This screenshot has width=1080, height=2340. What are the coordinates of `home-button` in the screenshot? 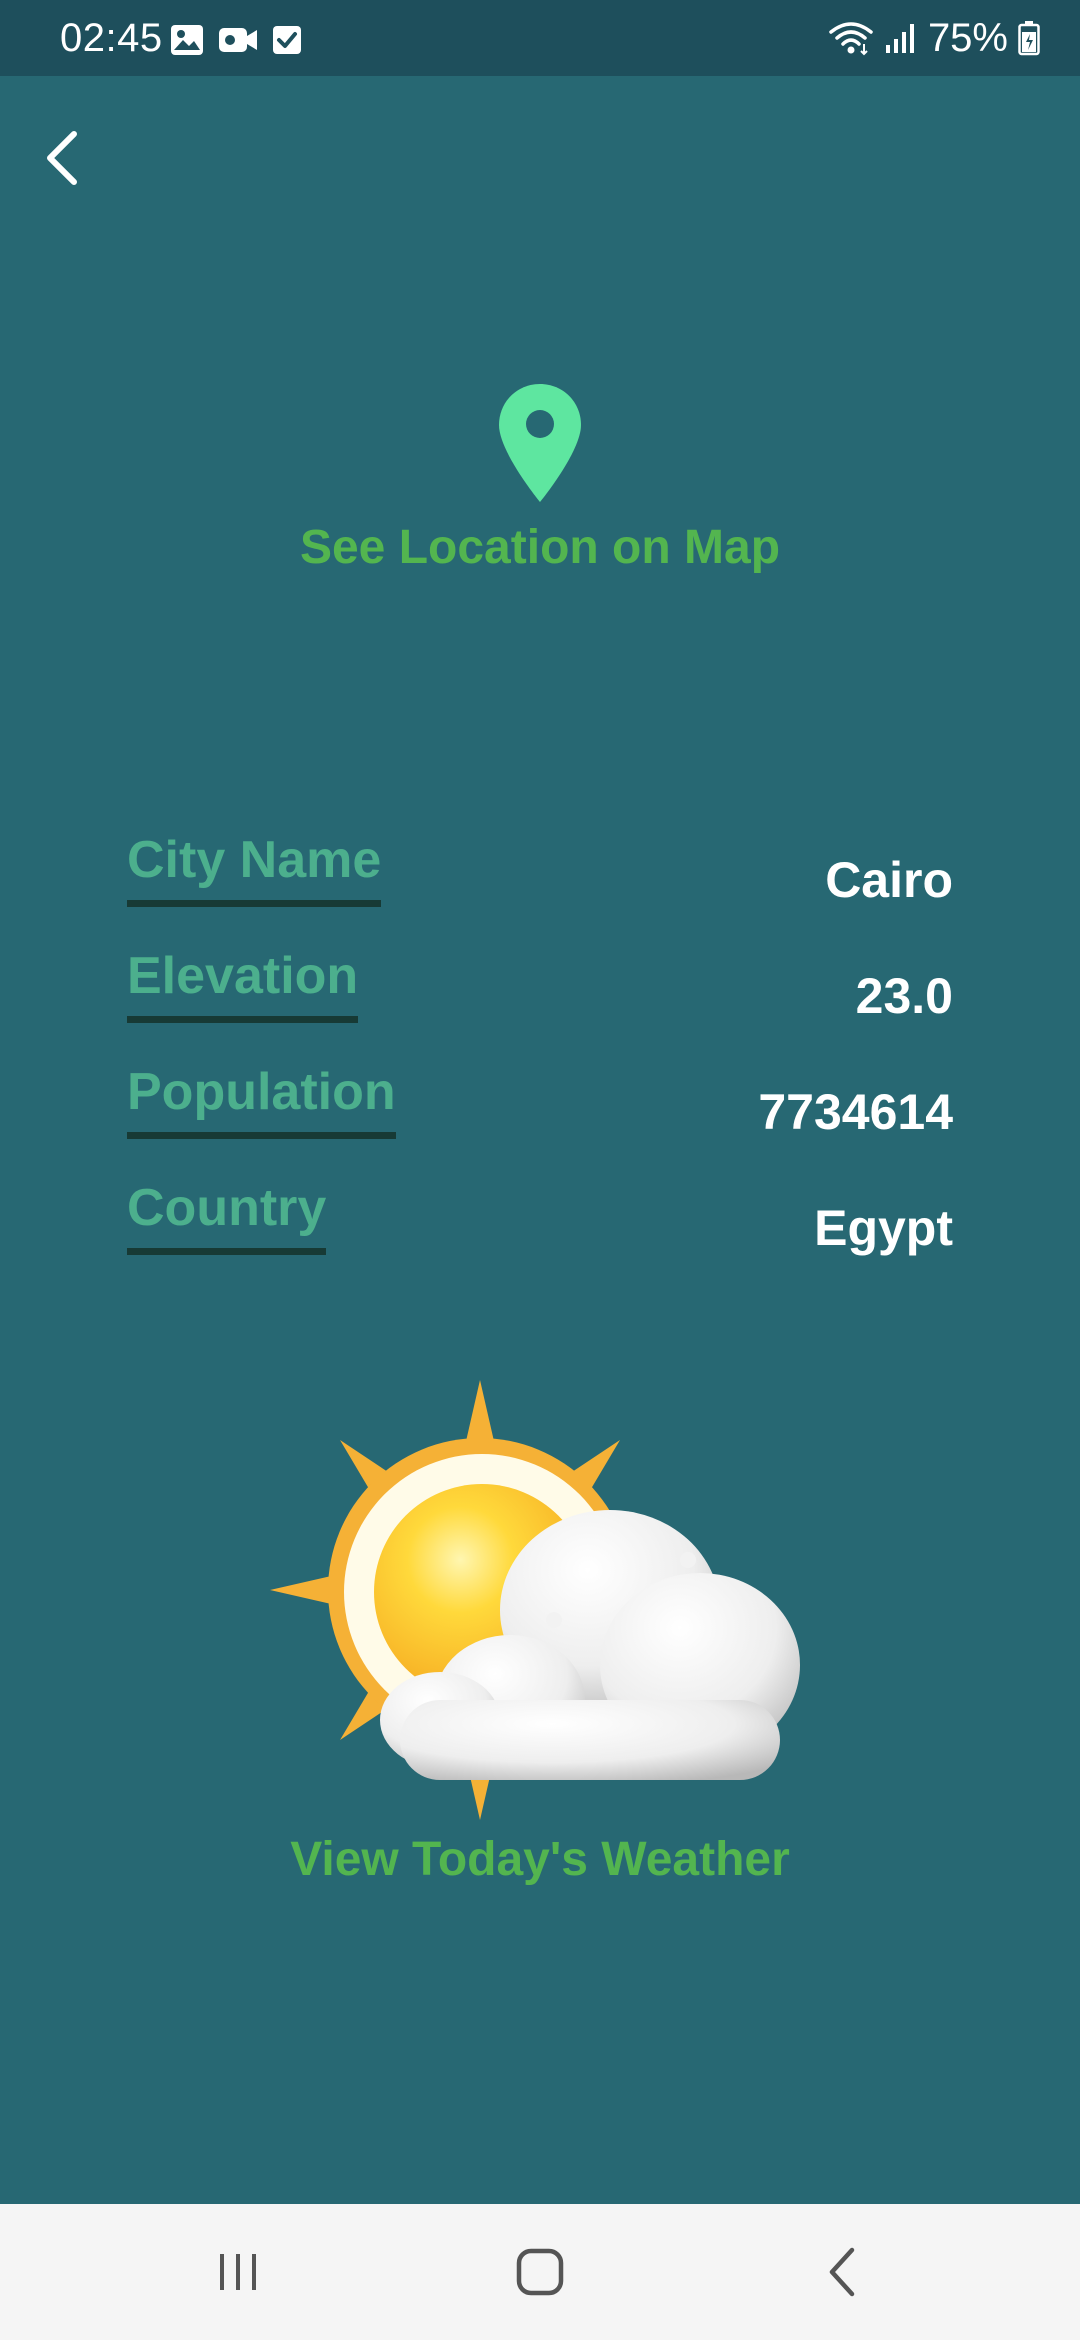 It's located at (540, 2272).